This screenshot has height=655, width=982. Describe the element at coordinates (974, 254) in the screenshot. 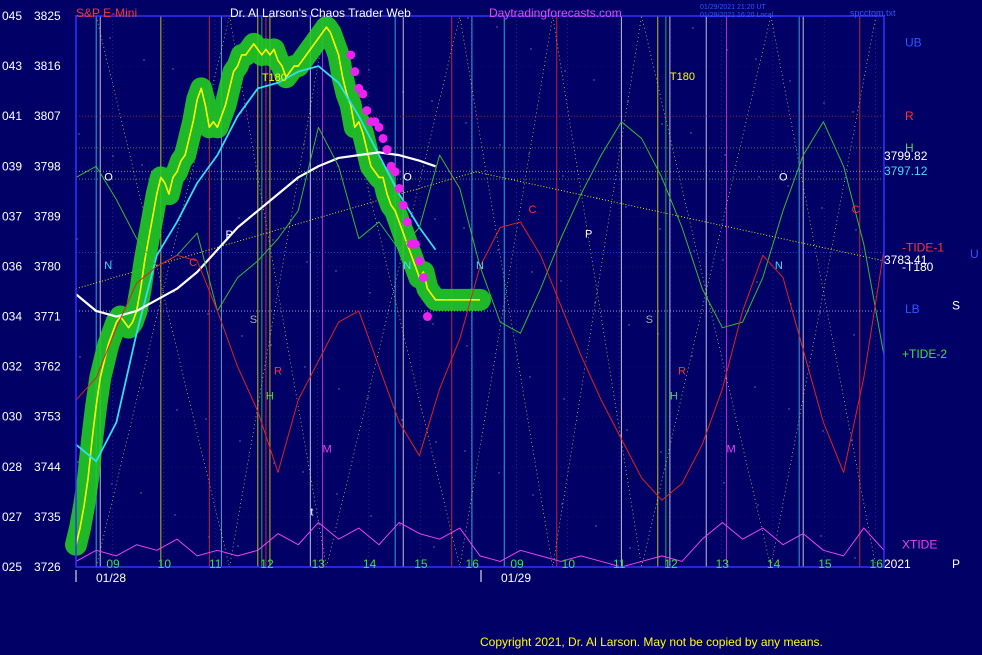

I see `far-right-label: U` at that location.